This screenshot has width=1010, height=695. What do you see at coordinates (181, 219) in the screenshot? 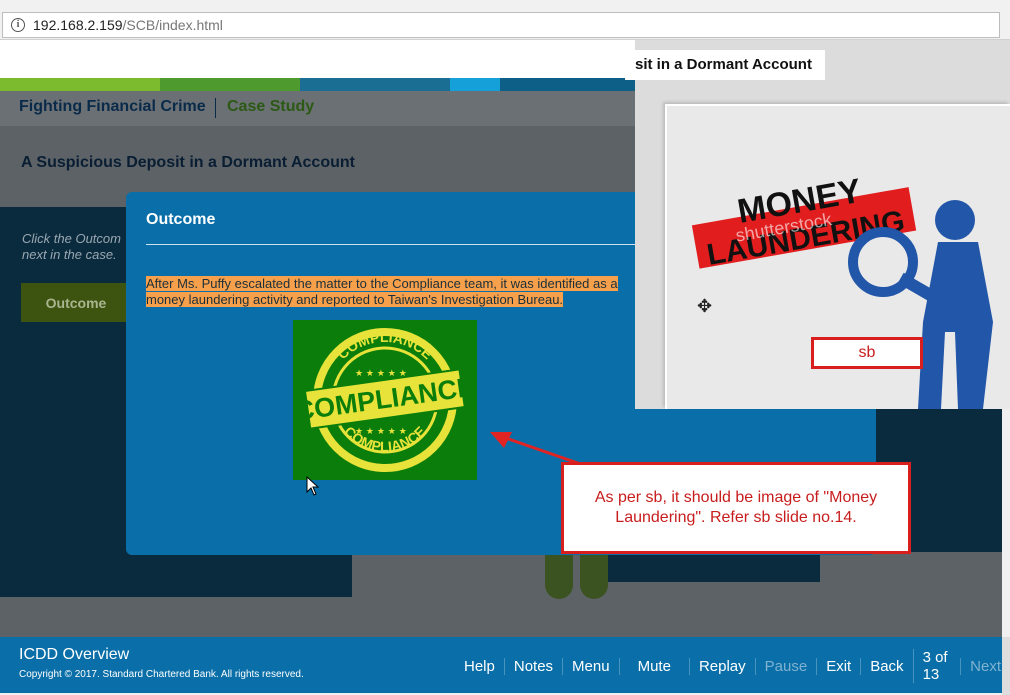
I see `modal-title: Outcome` at bounding box center [181, 219].